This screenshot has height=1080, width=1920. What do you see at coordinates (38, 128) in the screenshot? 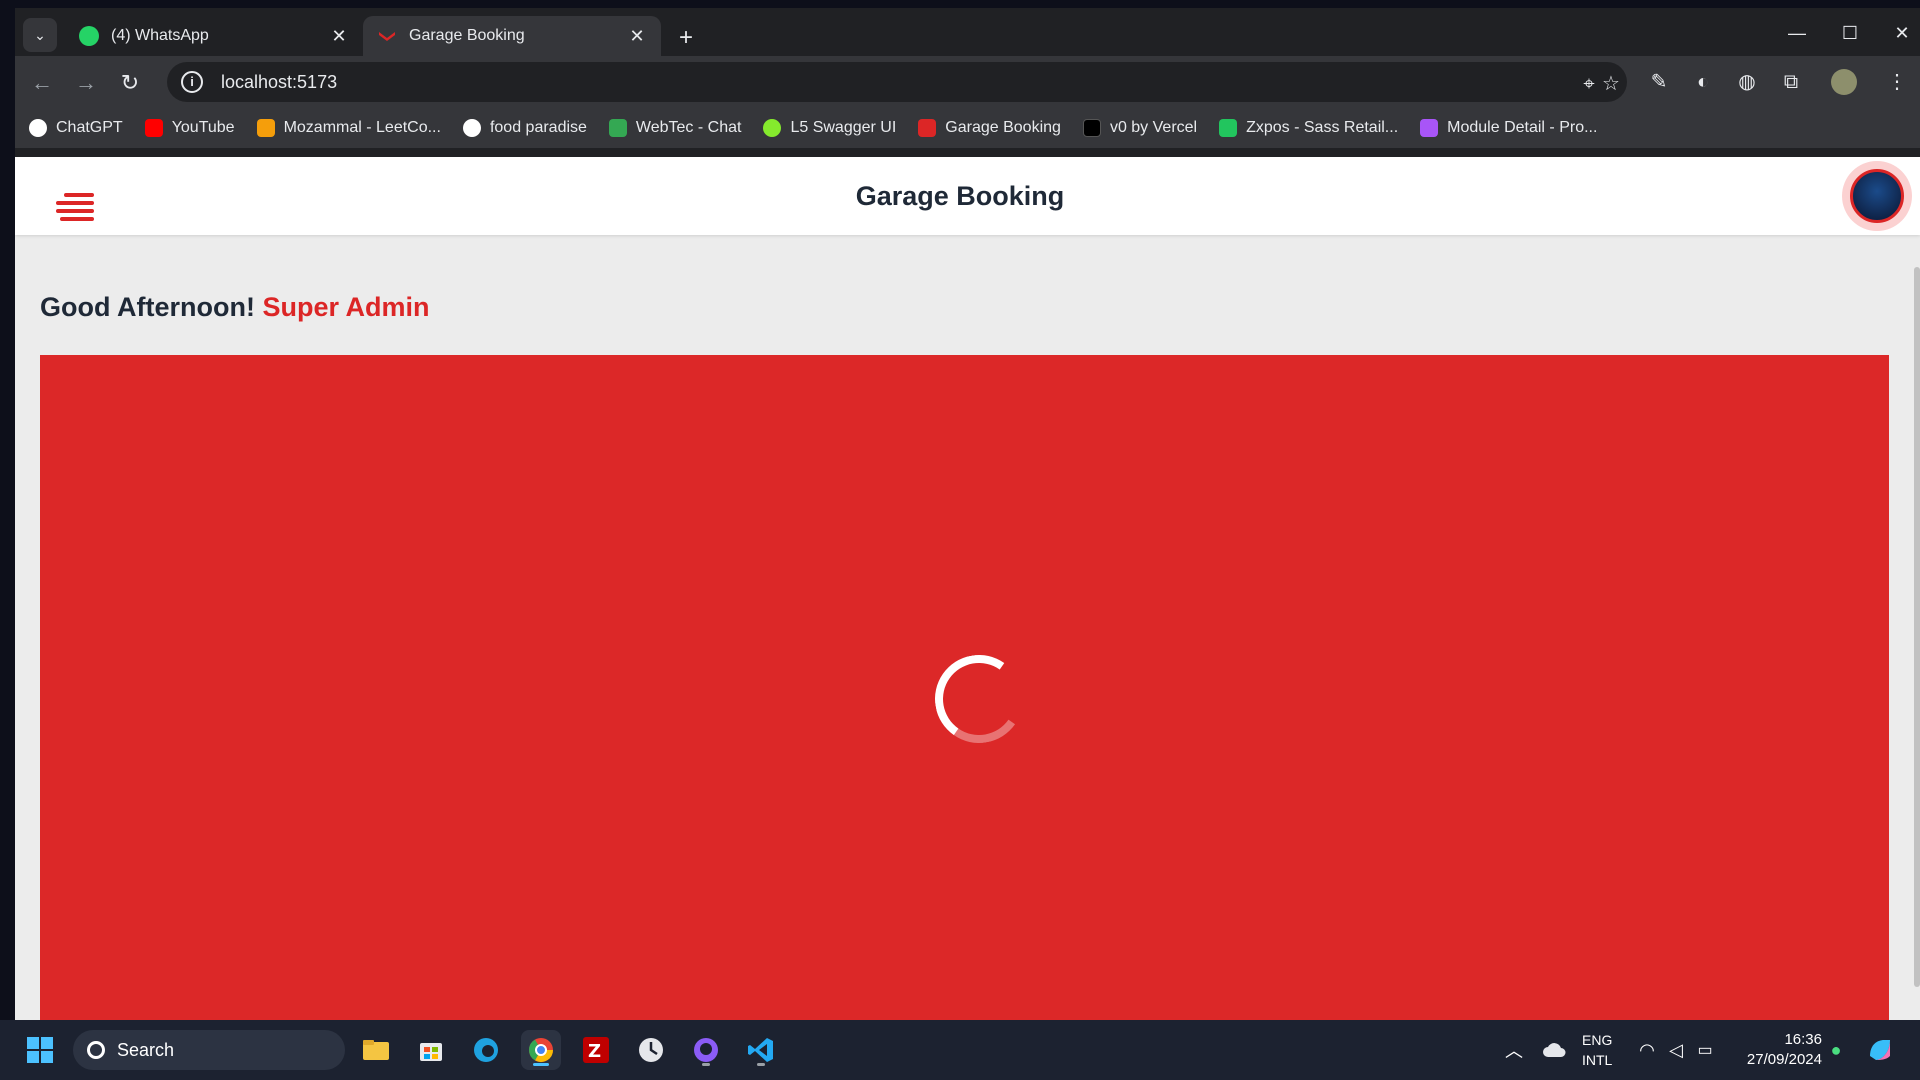
I see `chatgpt-icon` at bounding box center [38, 128].